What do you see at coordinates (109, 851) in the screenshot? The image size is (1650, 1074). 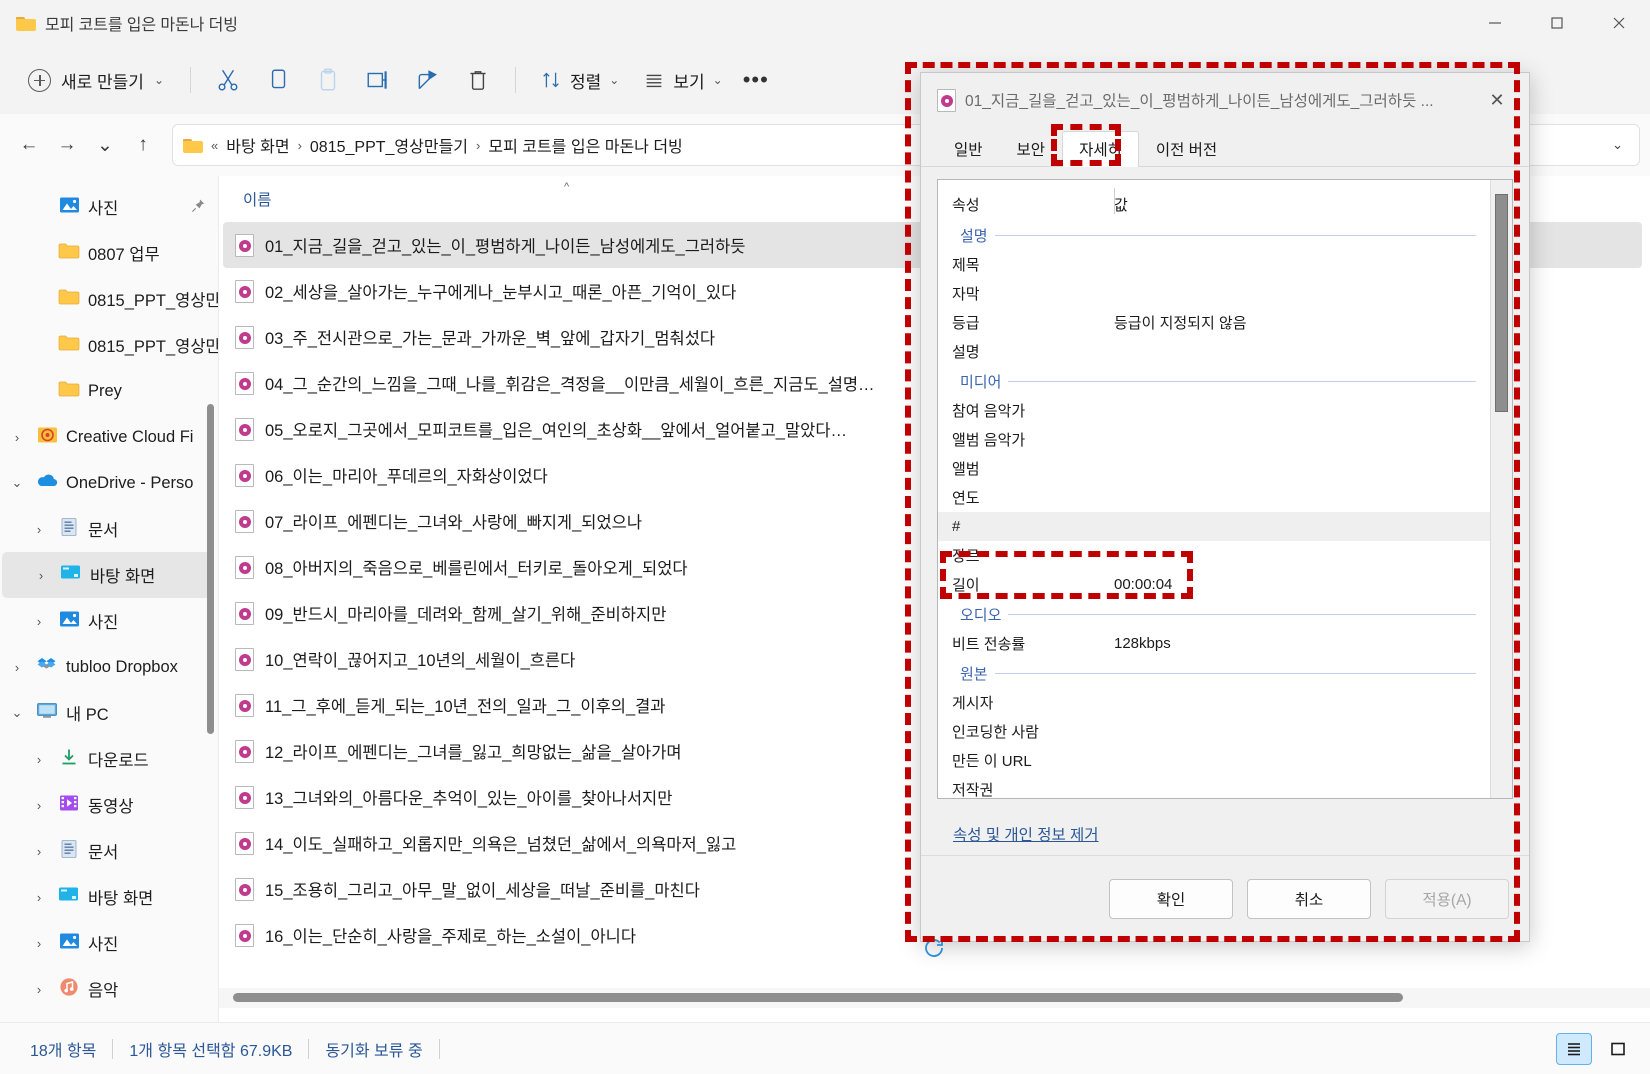 I see `sidebar-item-14: › 문서` at bounding box center [109, 851].